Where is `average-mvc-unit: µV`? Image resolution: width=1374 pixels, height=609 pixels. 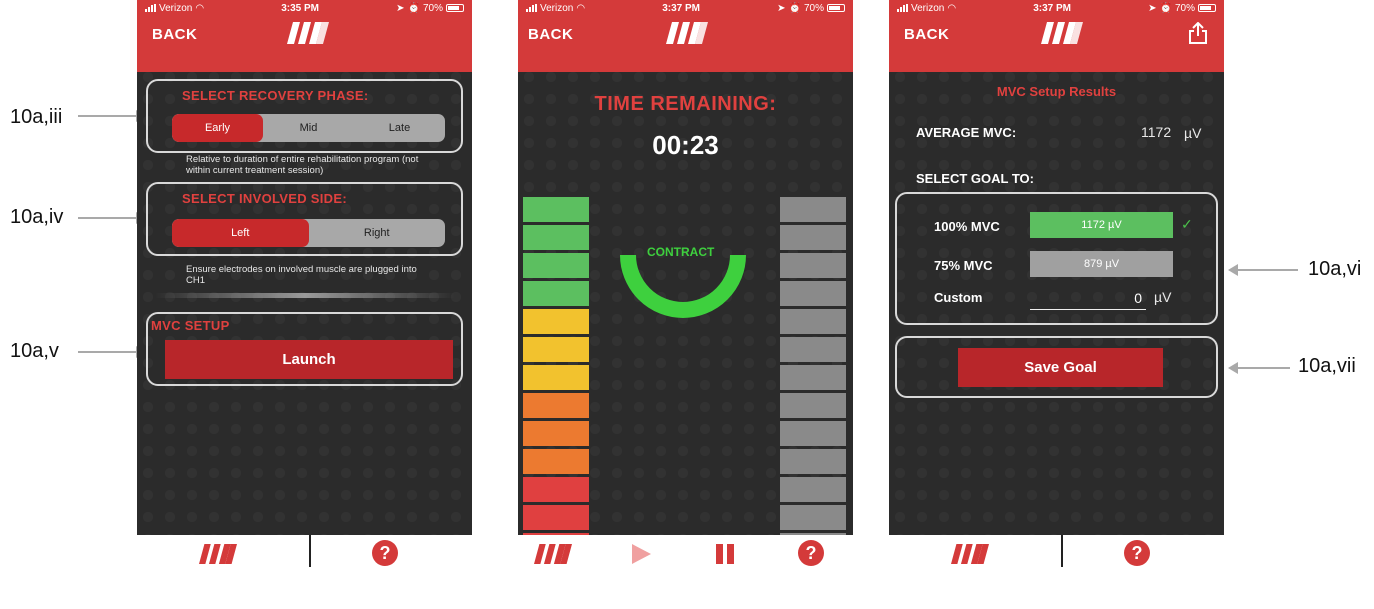
average-mvc-unit: µV is located at coordinates (1193, 133).